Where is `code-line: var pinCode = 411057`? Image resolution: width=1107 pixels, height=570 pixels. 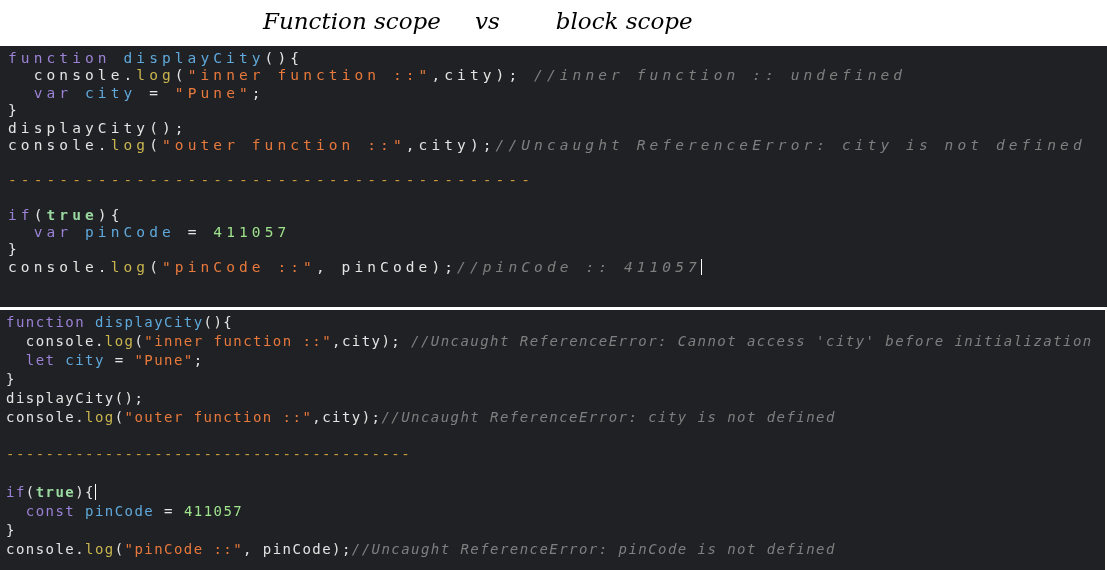 code-line: var pinCode = 411057 is located at coordinates (162, 233).